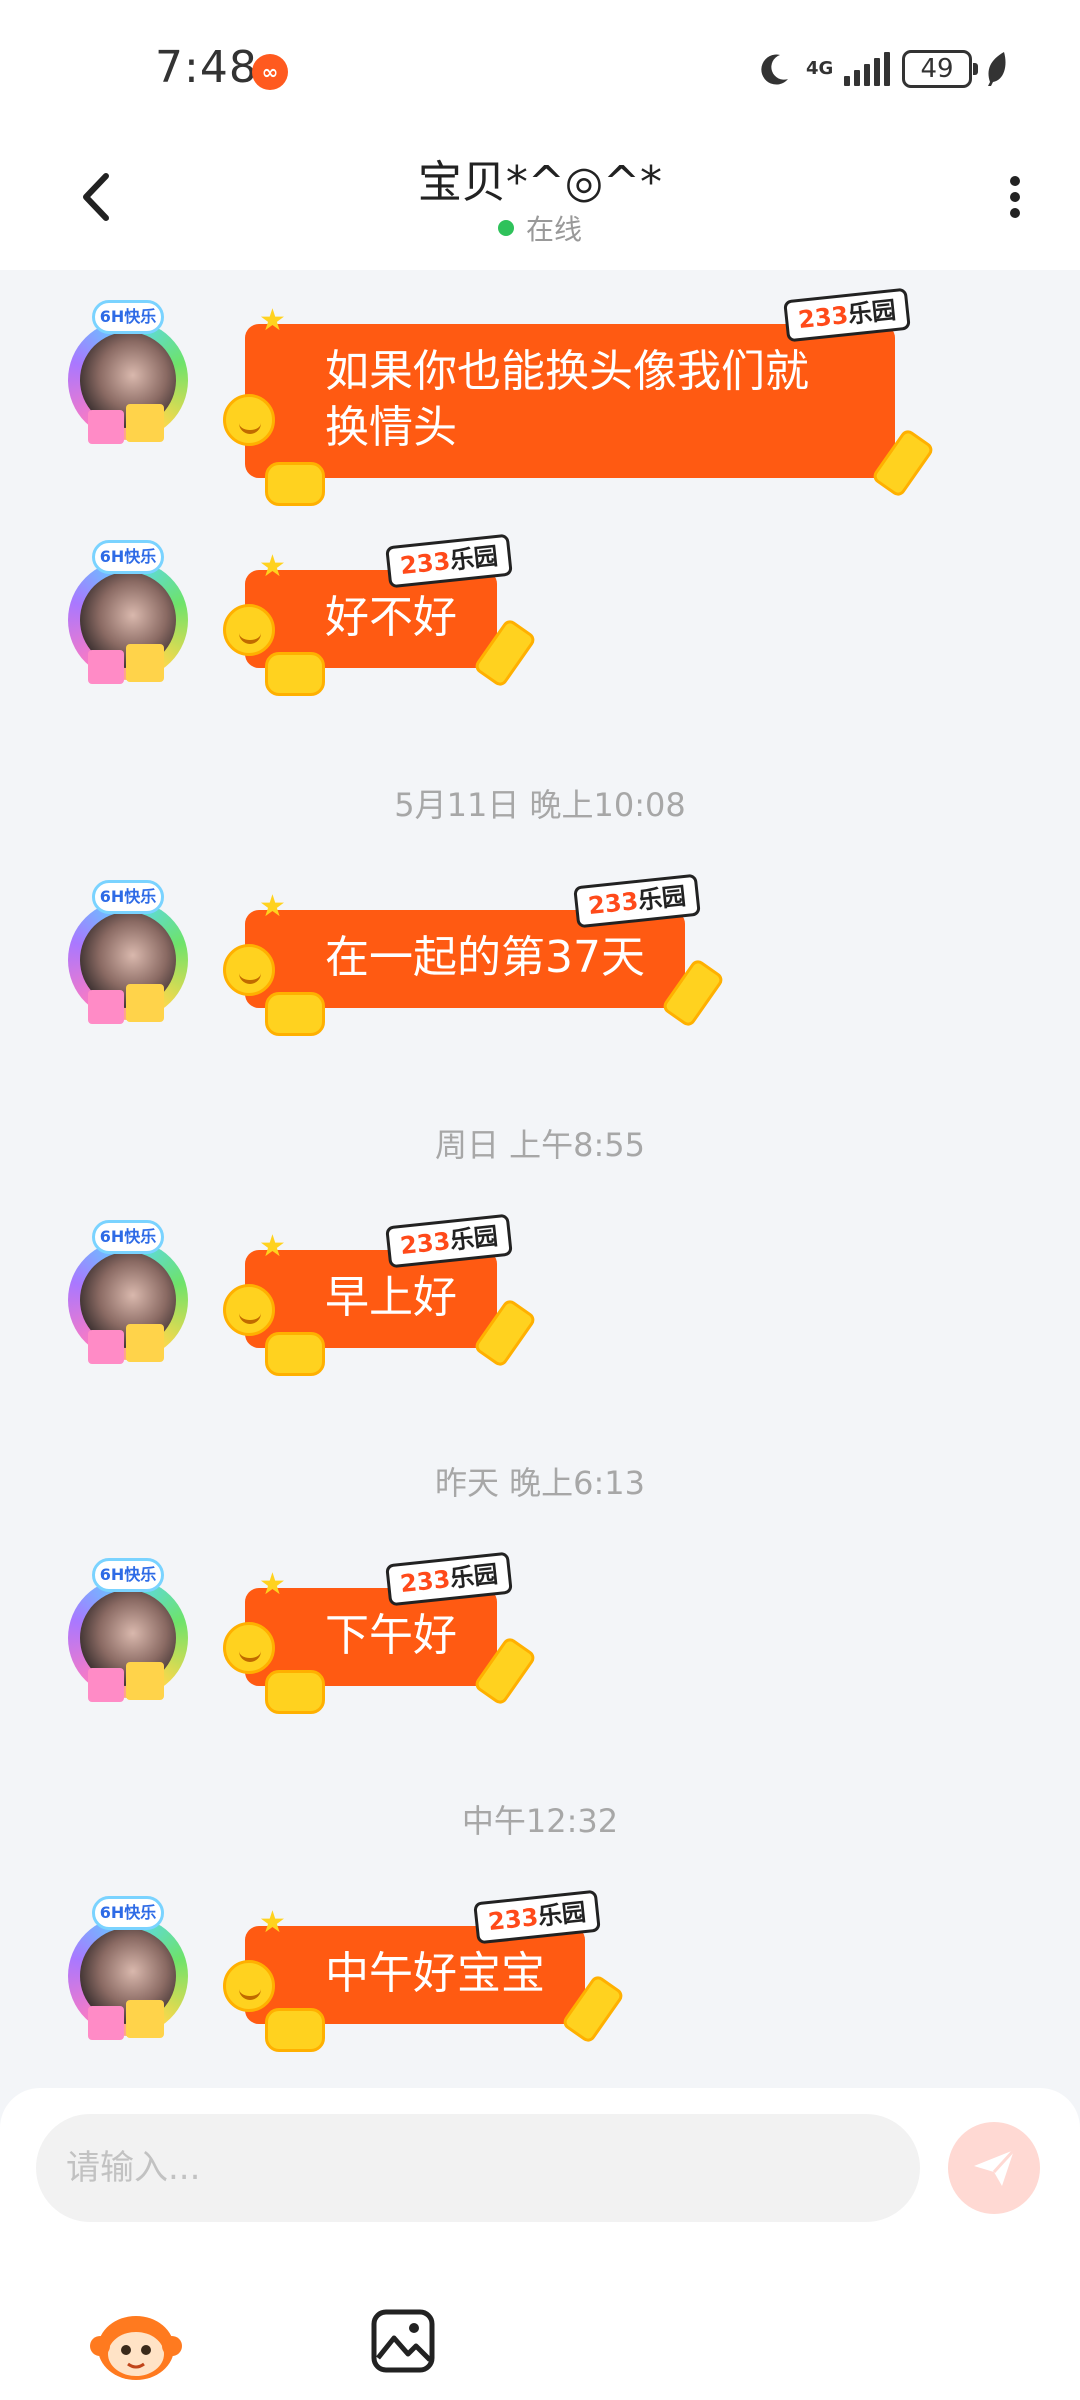 The image size is (1080, 2400). I want to click on message-text-line: 换情头, so click(391, 427).